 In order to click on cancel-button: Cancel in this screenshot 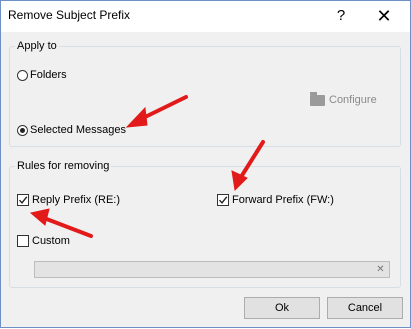, I will do `click(365, 308)`.